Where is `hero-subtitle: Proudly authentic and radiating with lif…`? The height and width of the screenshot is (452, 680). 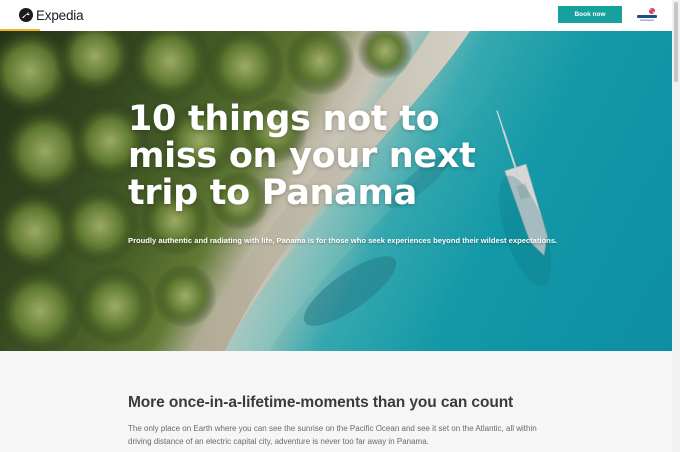
hero-subtitle: Proudly authentic and radiating with lif… is located at coordinates (343, 240).